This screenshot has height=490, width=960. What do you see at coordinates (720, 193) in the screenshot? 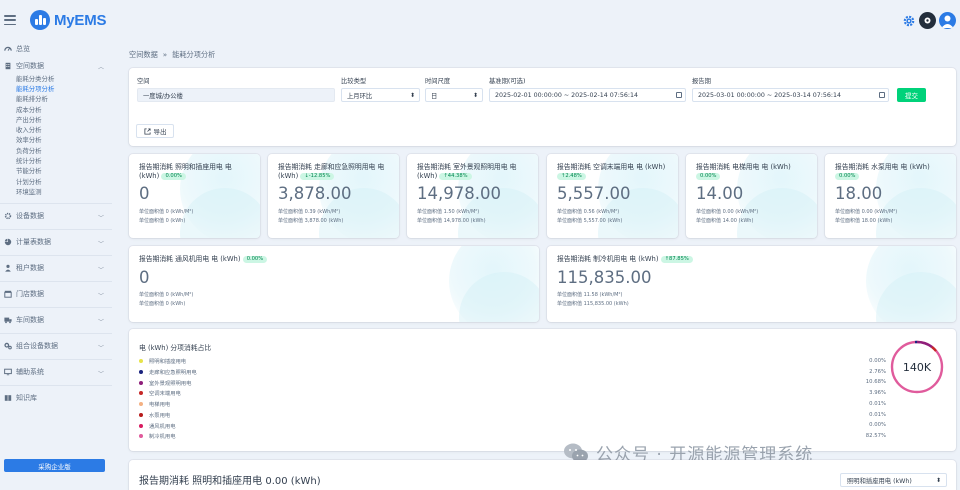
I see `metric-value: 14.00` at bounding box center [720, 193].